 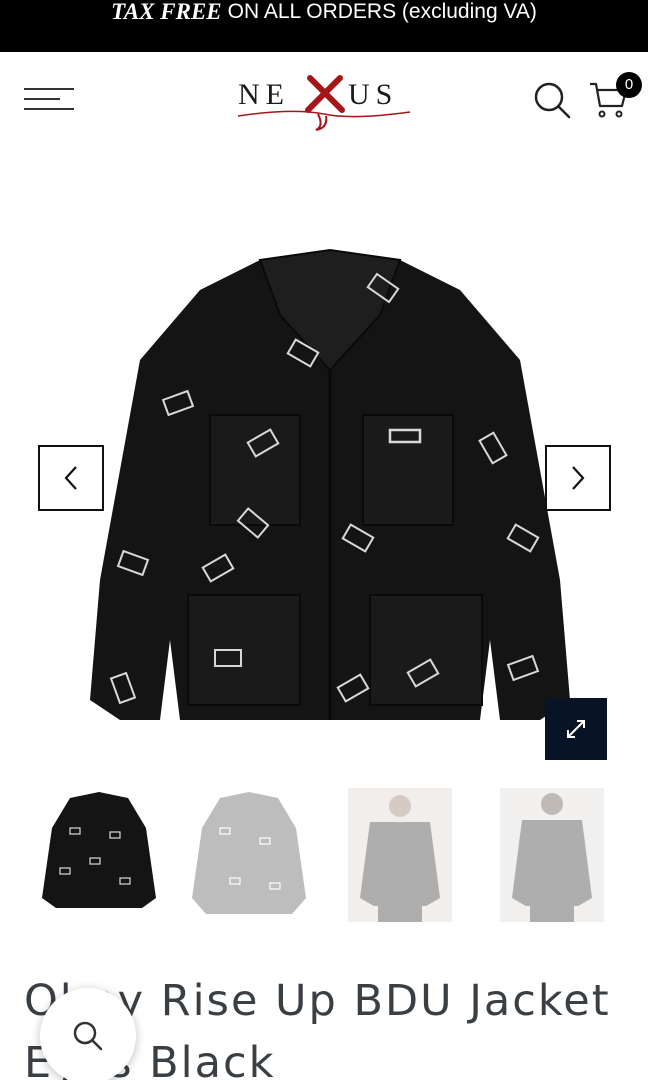 I want to click on hamburger-icon, so click(x=49, y=89).